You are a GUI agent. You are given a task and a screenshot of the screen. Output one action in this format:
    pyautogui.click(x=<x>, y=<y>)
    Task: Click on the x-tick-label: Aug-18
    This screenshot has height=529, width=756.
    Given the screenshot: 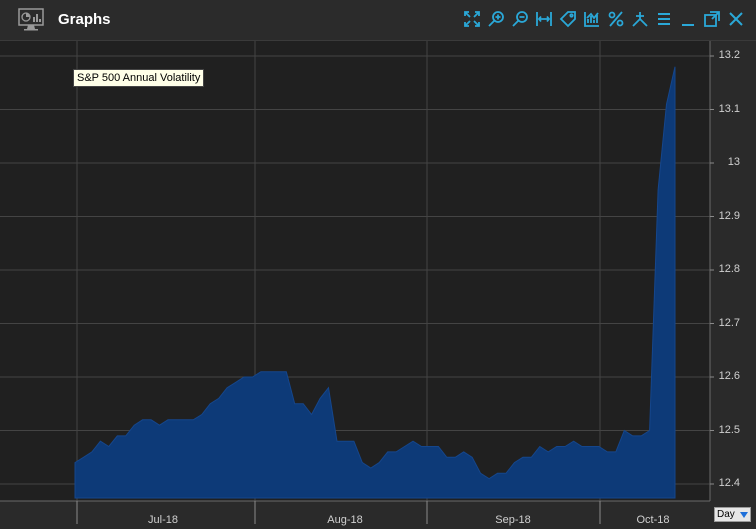 What is the action you would take?
    pyautogui.click(x=345, y=520)
    